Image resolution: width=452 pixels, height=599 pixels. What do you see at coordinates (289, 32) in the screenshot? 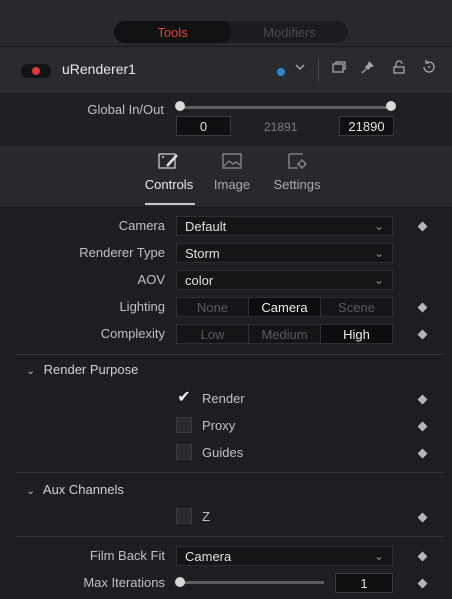
I see `tab-modifiers: Modifiers` at bounding box center [289, 32].